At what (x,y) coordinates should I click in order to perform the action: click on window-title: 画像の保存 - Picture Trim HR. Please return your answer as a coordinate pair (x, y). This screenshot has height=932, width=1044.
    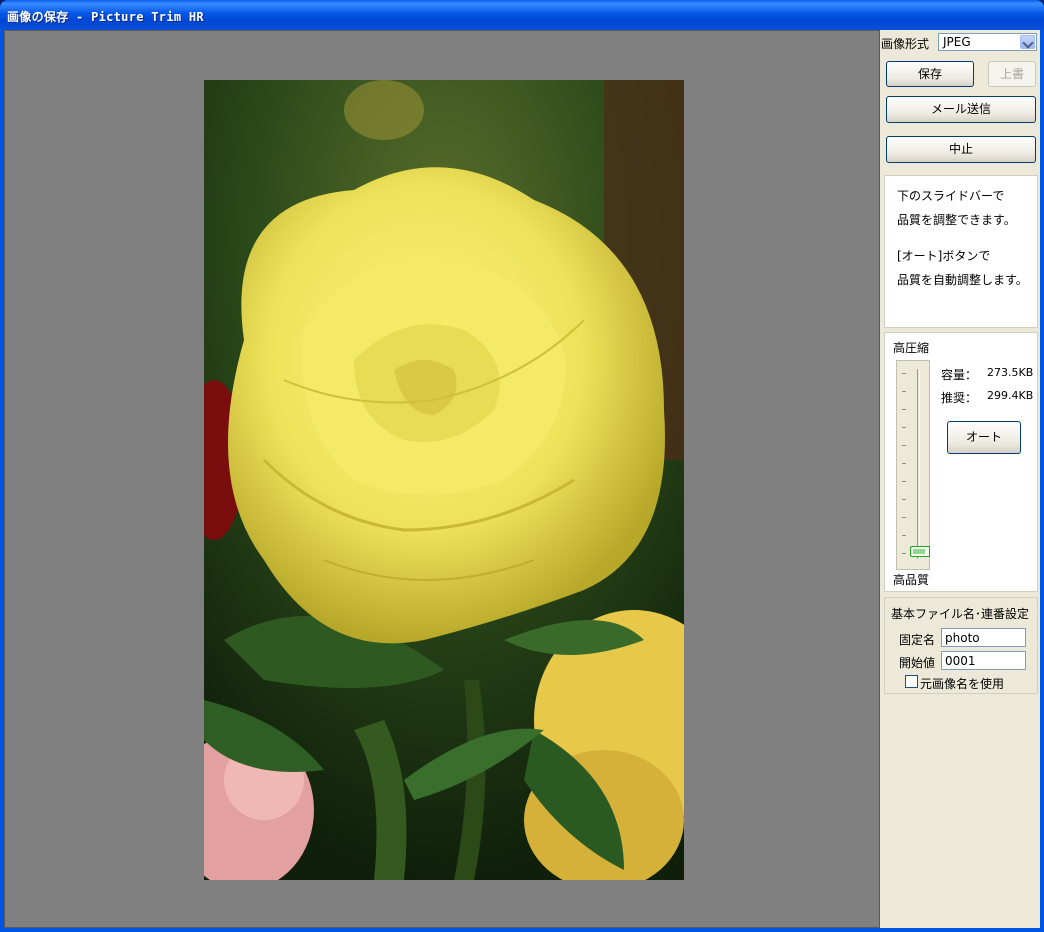
    Looking at the image, I should click on (105, 17).